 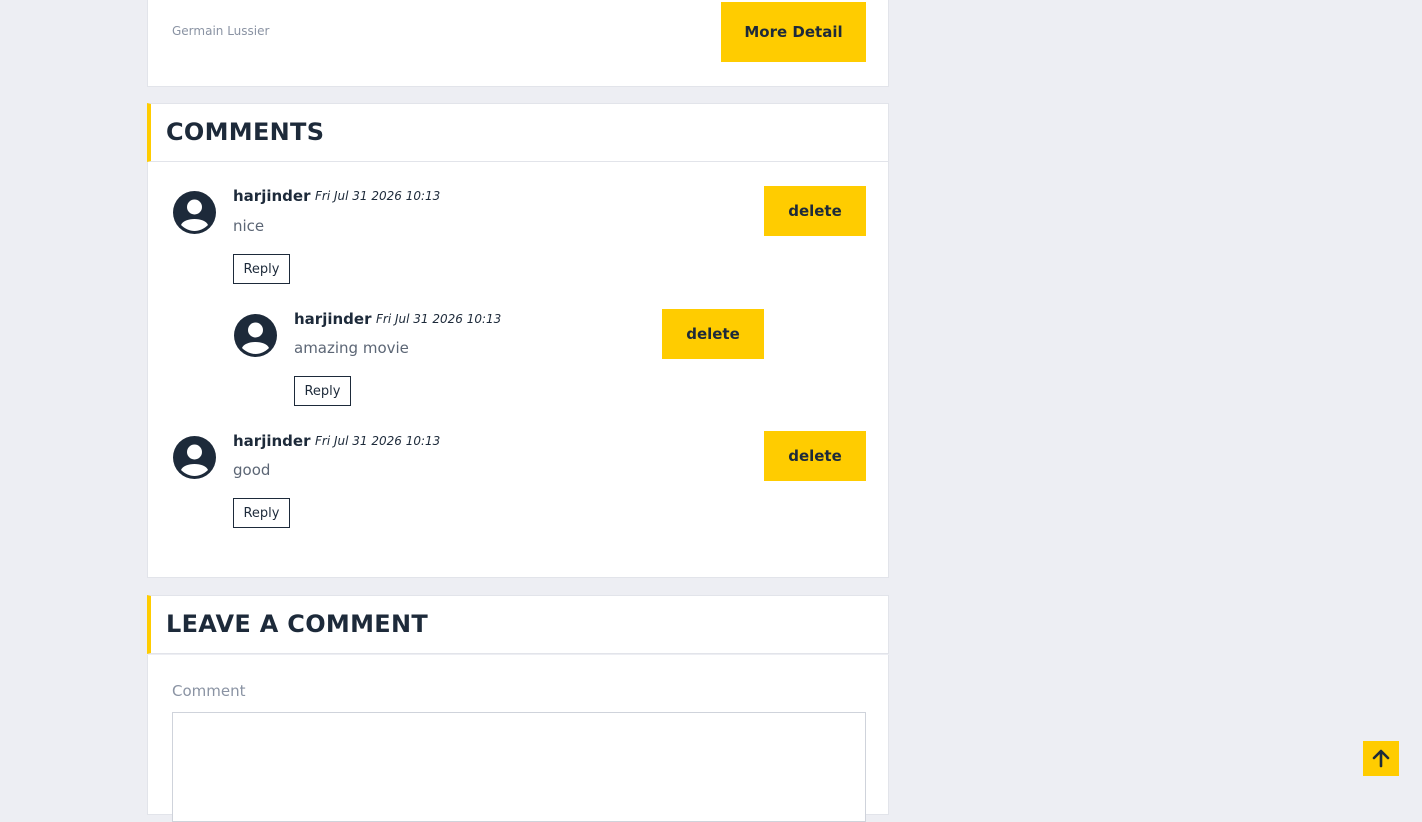 I want to click on comment-text: good, so click(x=252, y=470).